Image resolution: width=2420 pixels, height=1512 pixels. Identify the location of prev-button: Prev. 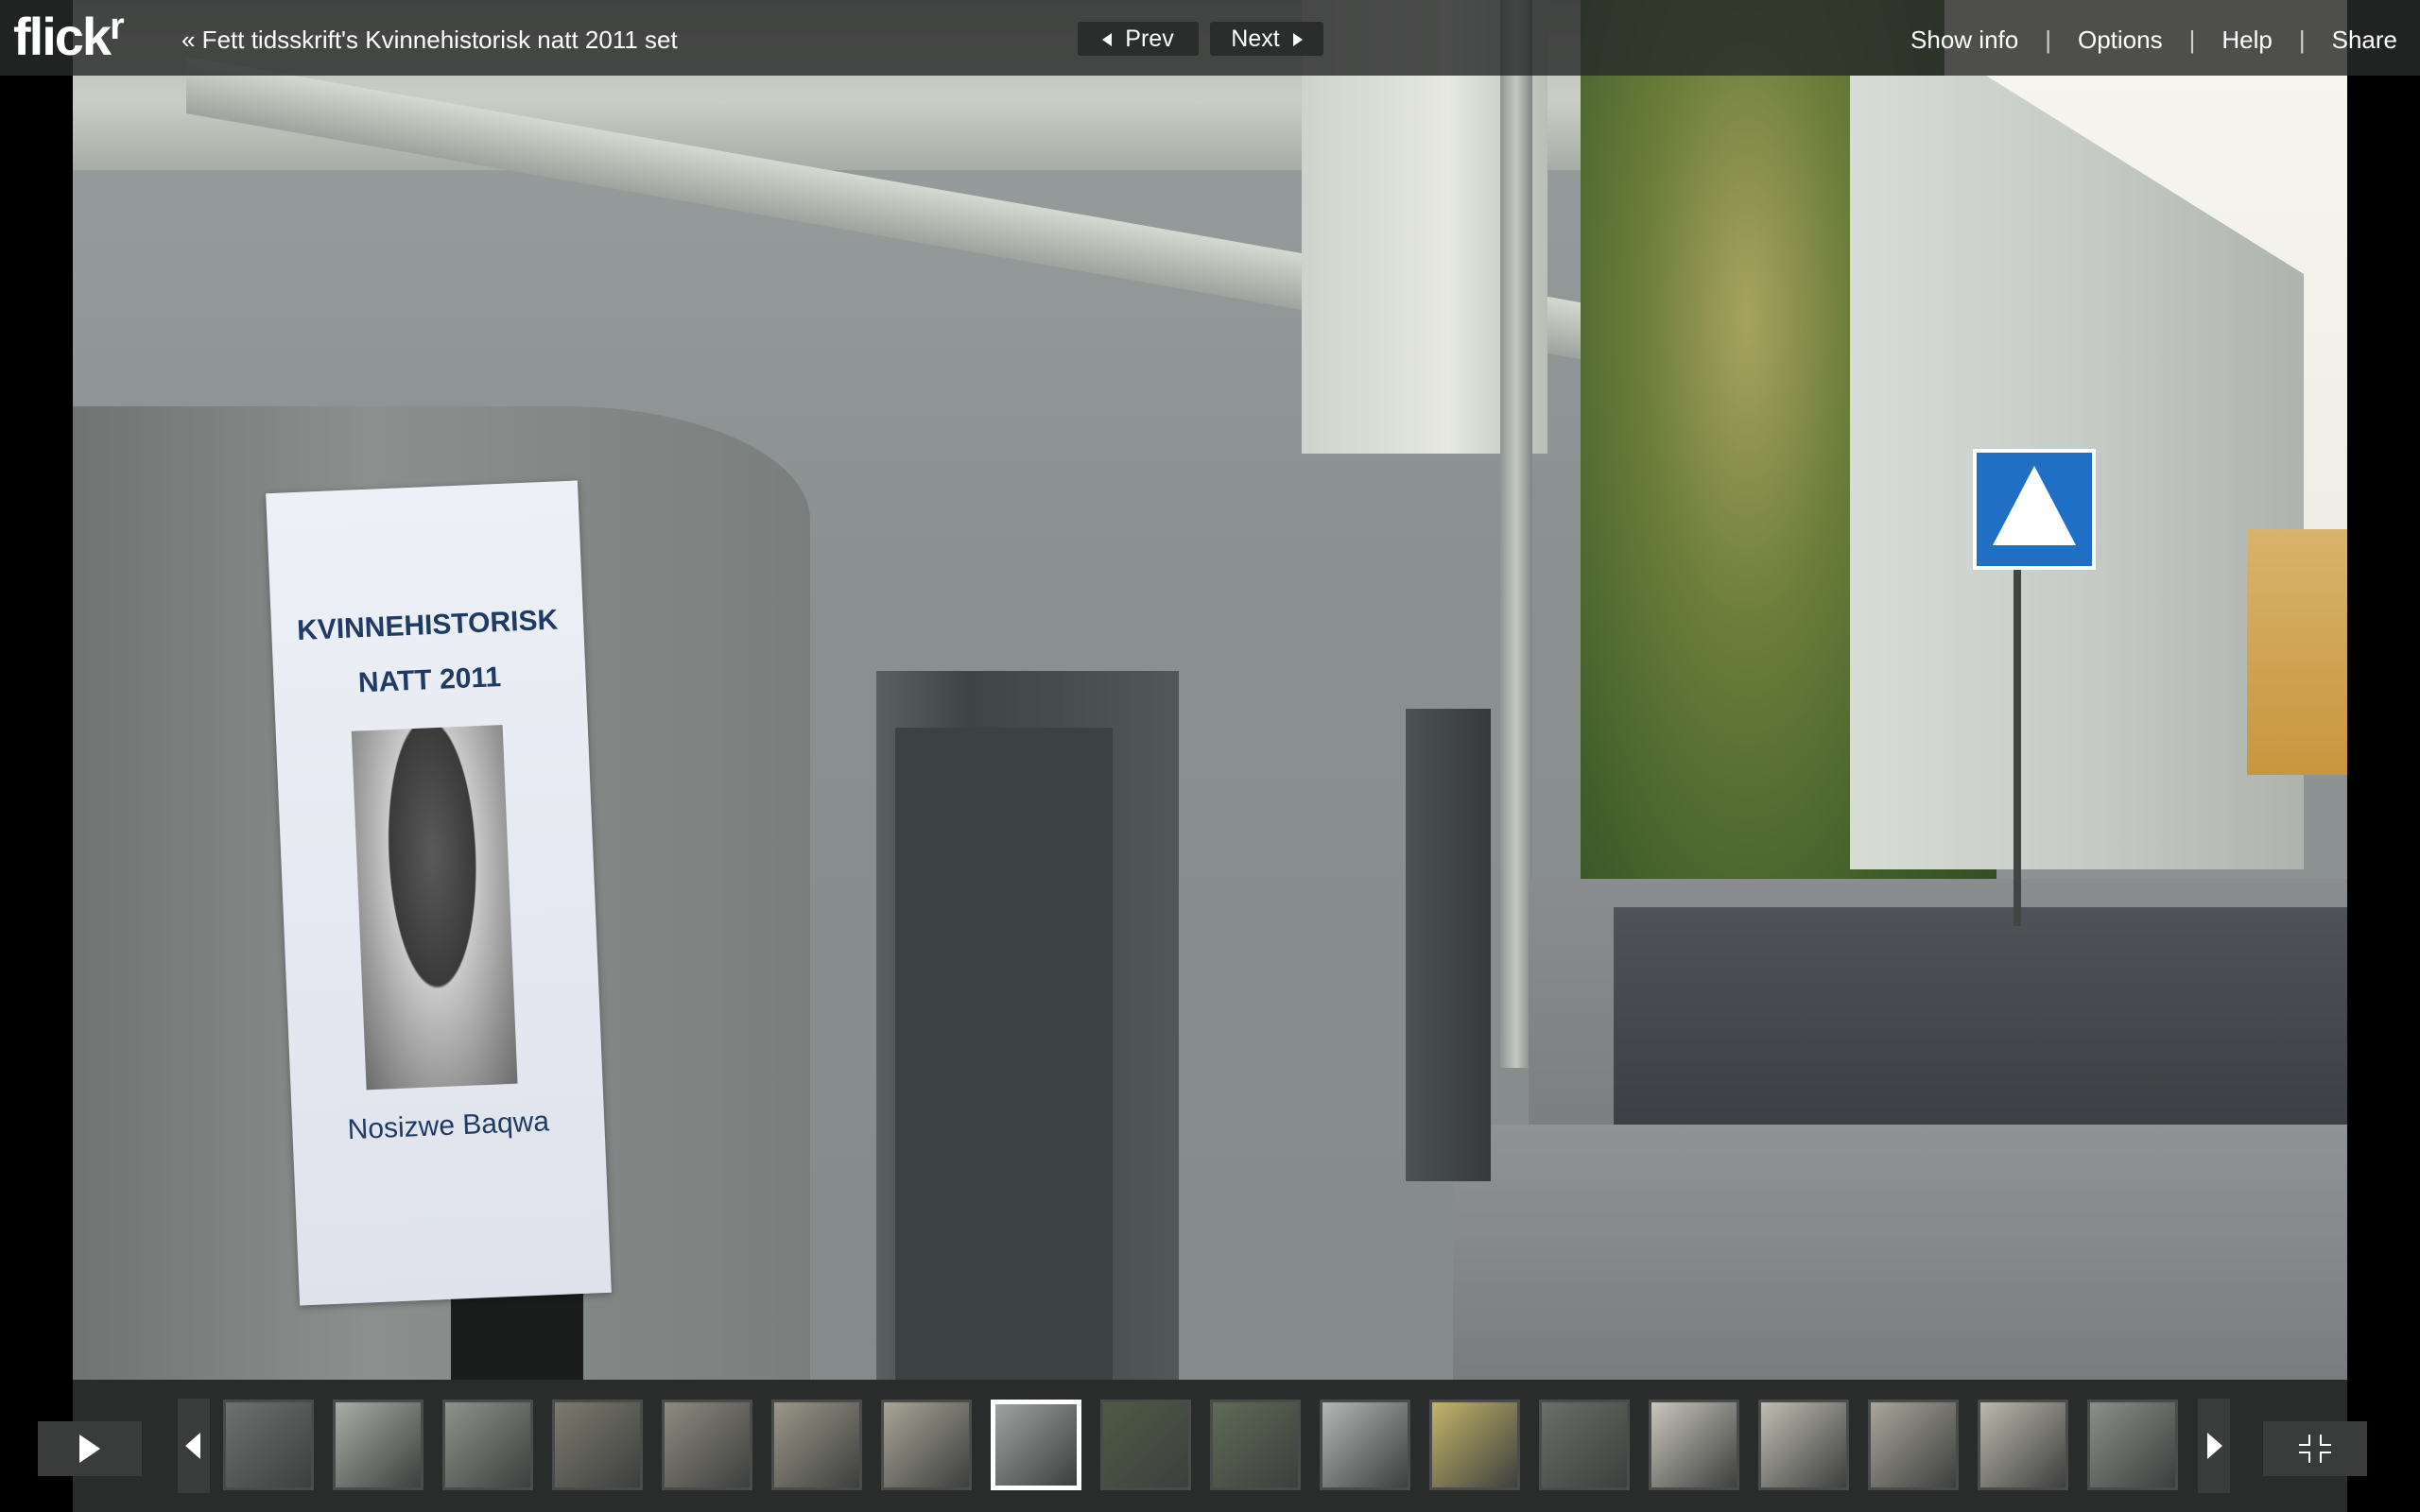
(1139, 39).